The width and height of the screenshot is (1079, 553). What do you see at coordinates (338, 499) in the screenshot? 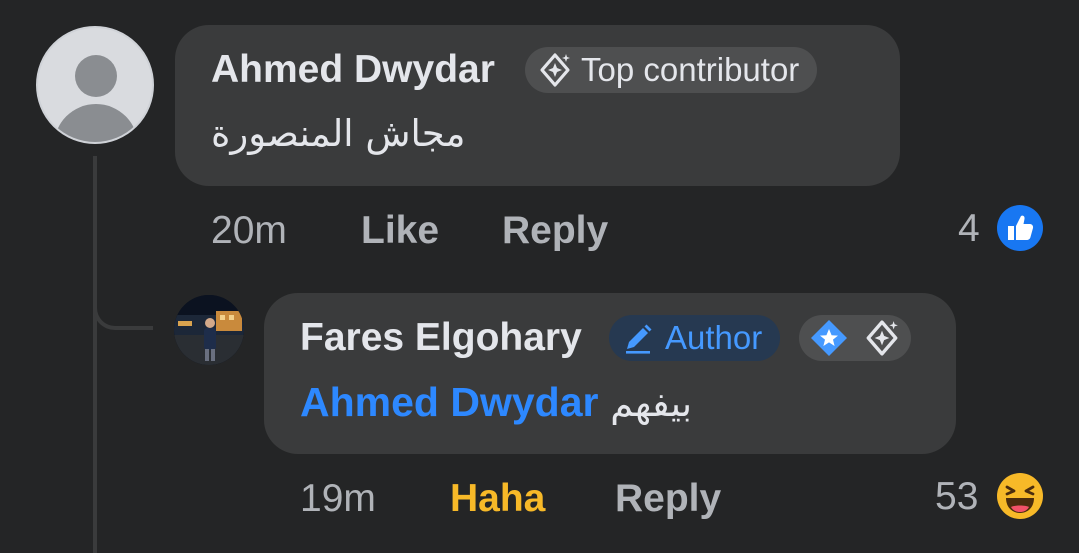
I see `reply-timestamp: 19m` at bounding box center [338, 499].